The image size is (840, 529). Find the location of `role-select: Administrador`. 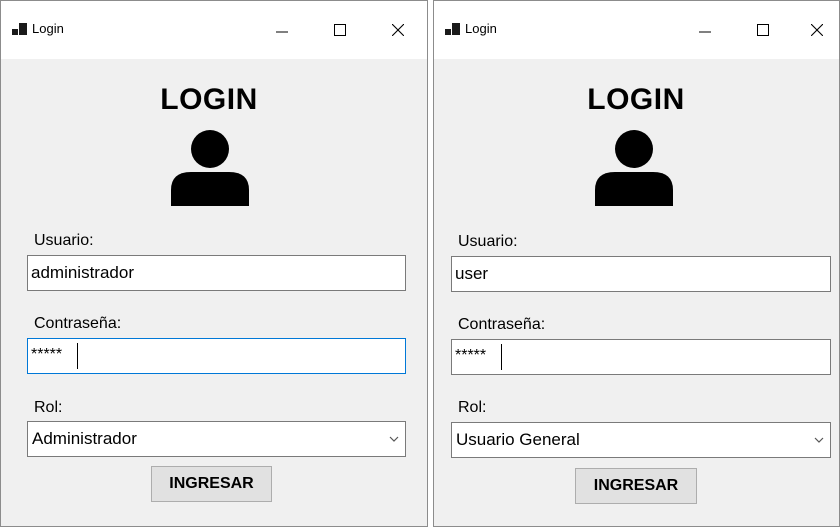

role-select: Administrador is located at coordinates (216, 439).